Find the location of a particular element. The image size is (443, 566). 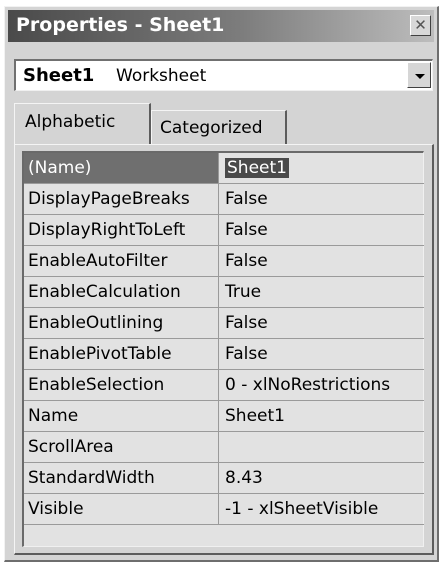

property-row: Name Sheet1 is located at coordinates (224, 416).